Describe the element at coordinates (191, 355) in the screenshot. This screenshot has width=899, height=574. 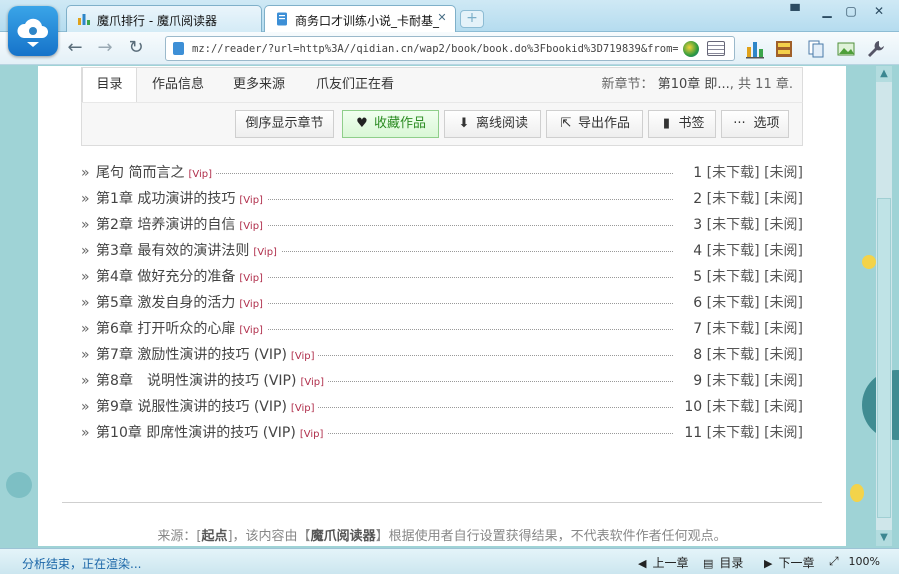
I see `chapter-title: 第7章 激励性演讲的技巧 (VIP)` at that location.